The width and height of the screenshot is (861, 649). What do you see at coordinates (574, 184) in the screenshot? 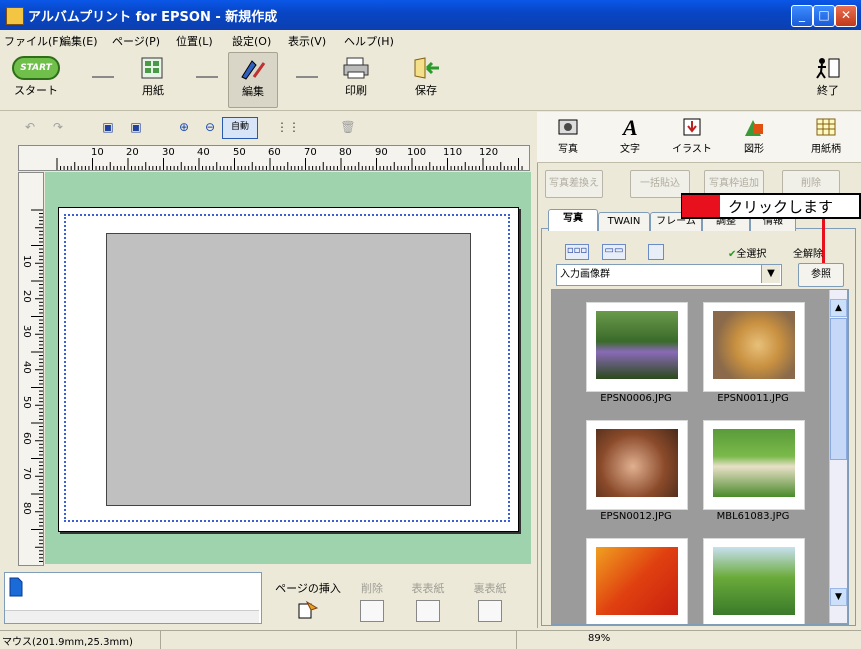
I see `replace-photo-button: 写真差換え` at bounding box center [574, 184].